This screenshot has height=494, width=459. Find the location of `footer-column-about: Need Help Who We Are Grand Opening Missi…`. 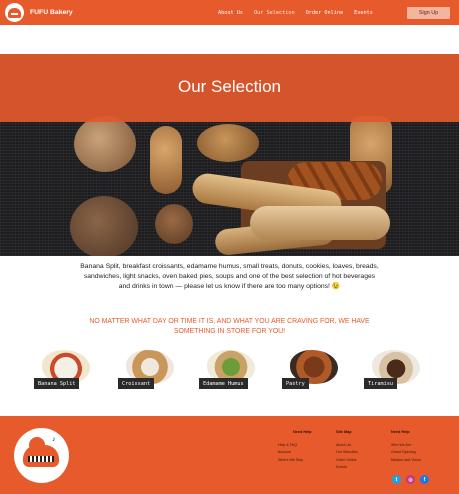

footer-column-about: Need Help Who We Are Grand Opening Missi… is located at coordinates (406, 447).